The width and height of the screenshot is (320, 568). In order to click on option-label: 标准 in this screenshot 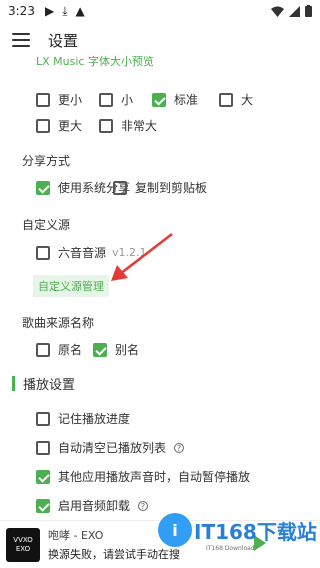, I will do `click(186, 100)`.